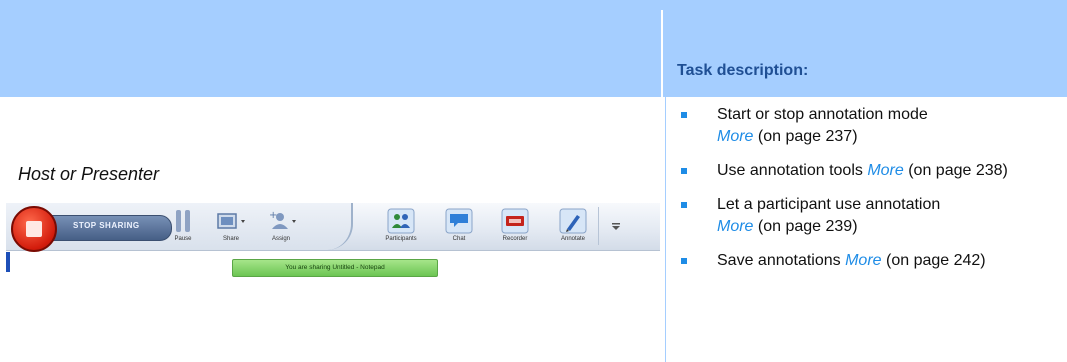  I want to click on assign-label: Assign, so click(280, 239).